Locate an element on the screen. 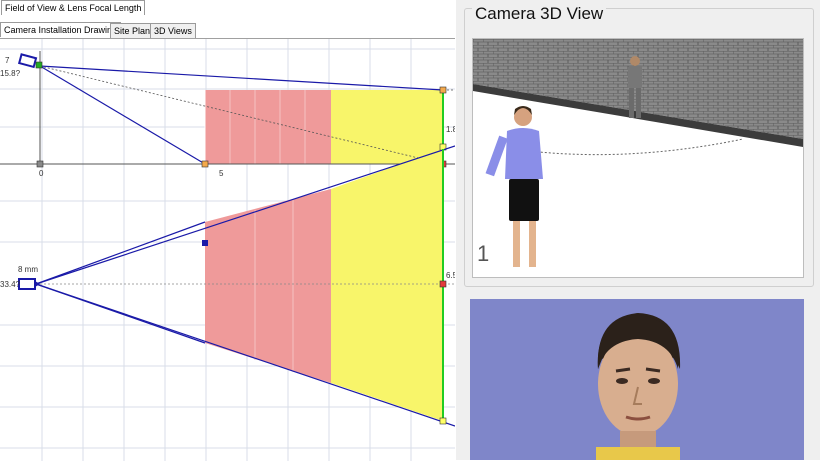 This screenshot has height=461, width=820. target-height-label: 1.8 is located at coordinates (450, 129).